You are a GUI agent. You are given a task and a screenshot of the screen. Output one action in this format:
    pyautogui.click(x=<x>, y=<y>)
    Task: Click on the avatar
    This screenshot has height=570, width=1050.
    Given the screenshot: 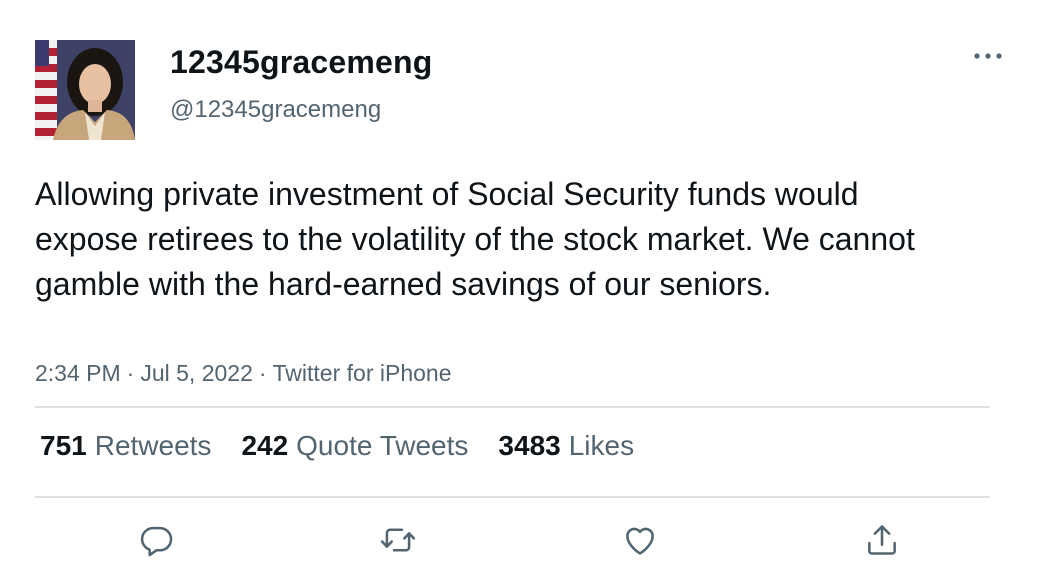 What is the action you would take?
    pyautogui.click(x=85, y=90)
    